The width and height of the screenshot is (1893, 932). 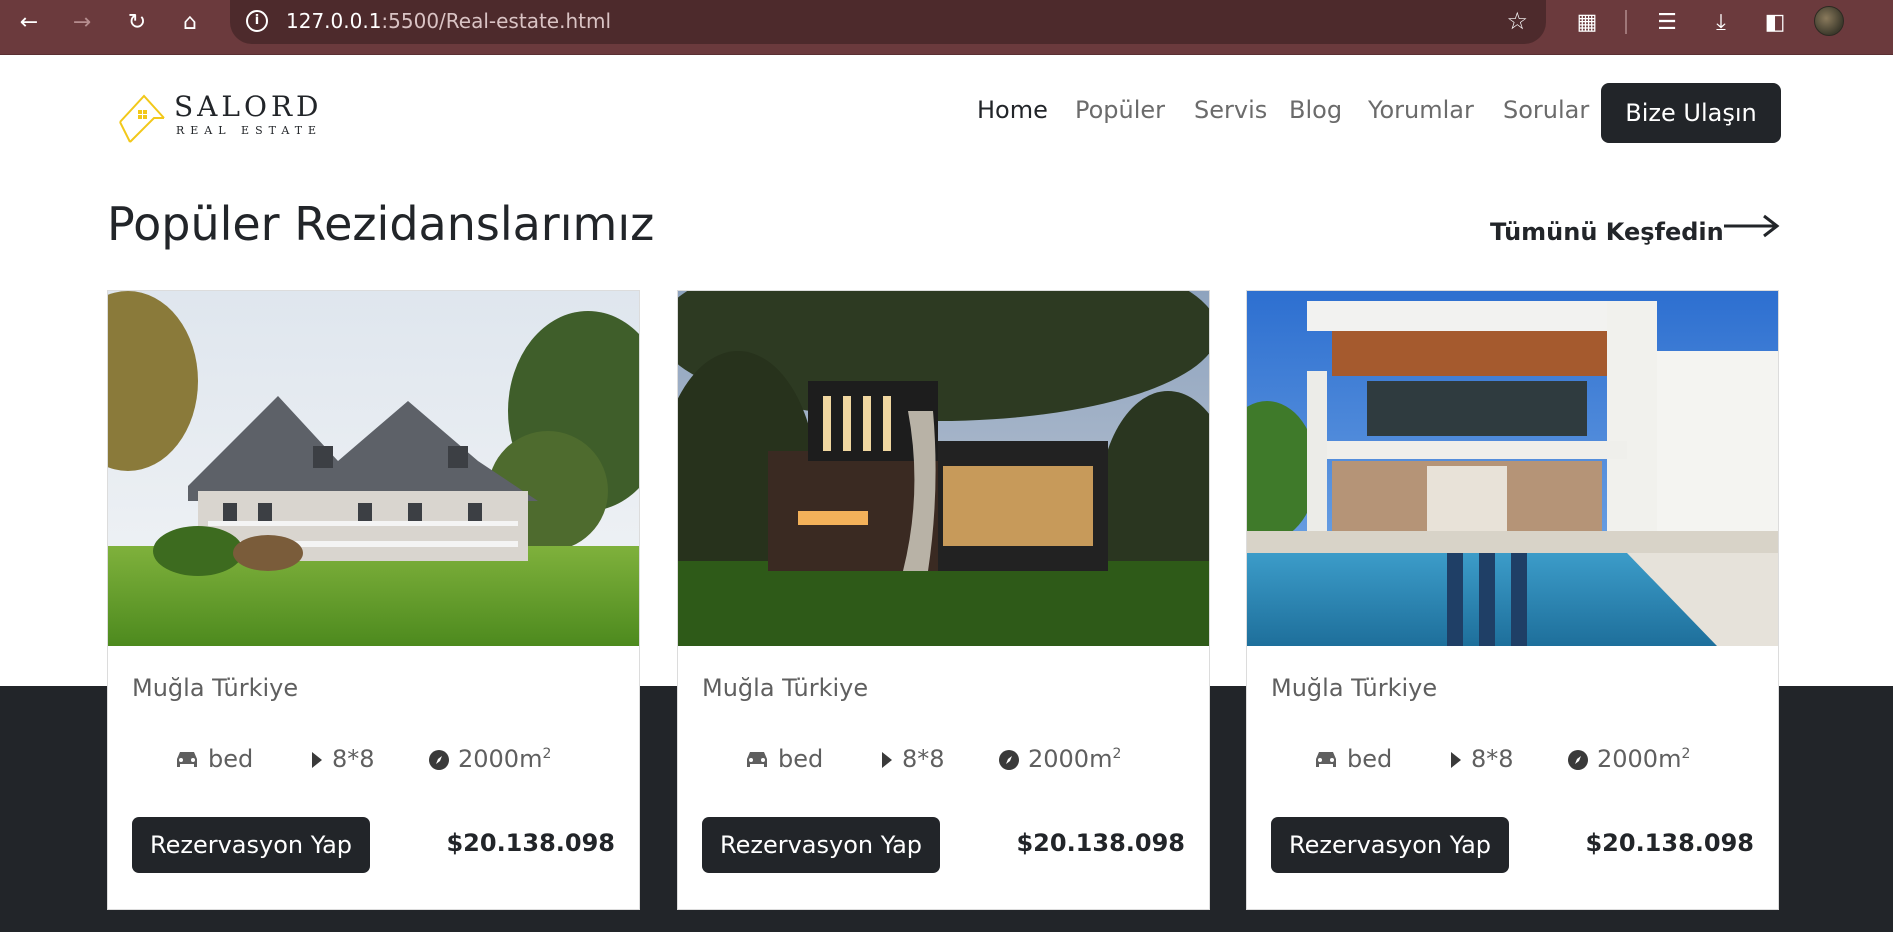 I want to click on home-icon: ⌂, so click(x=190, y=23).